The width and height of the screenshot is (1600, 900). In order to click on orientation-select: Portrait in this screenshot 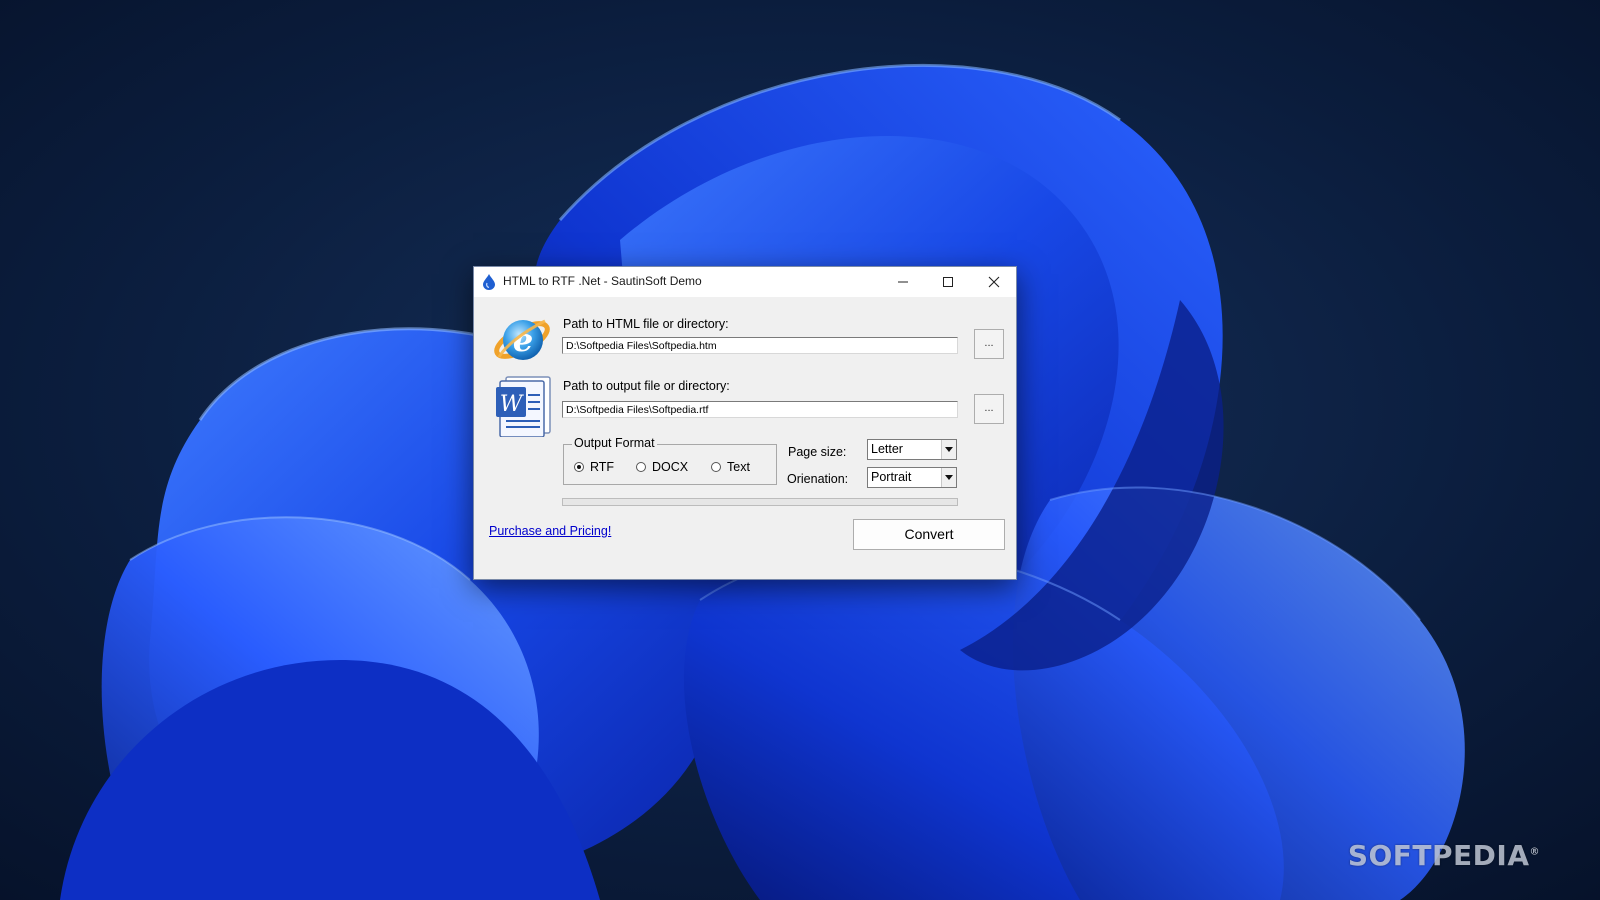, I will do `click(912, 477)`.